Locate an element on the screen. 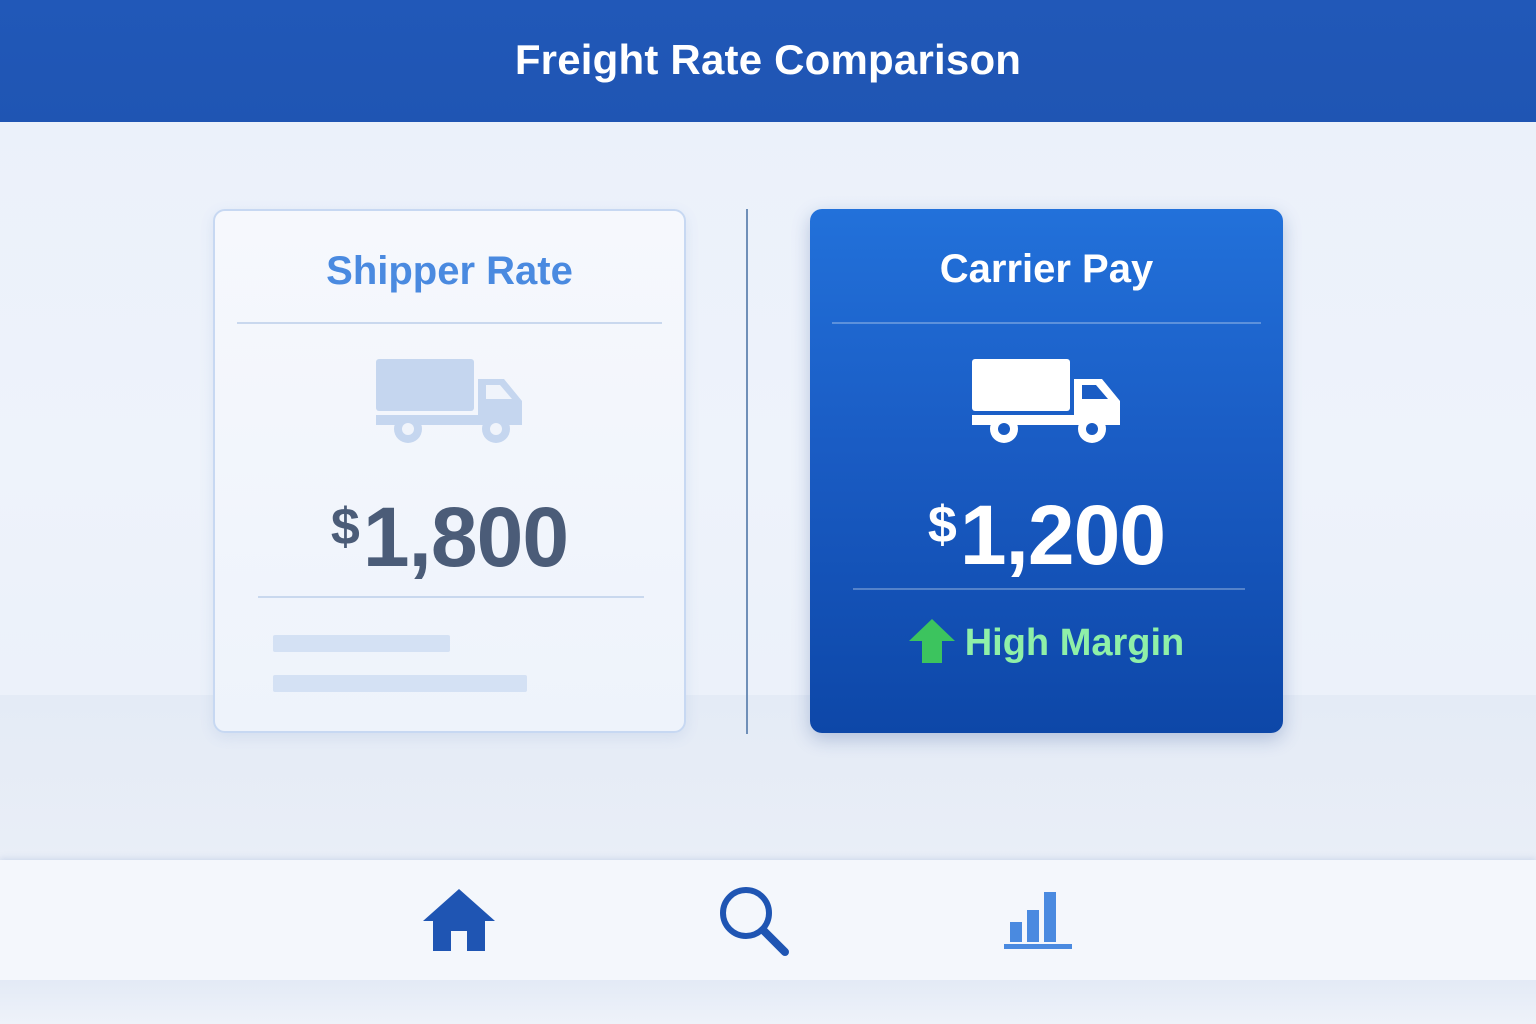 This screenshot has width=1536, height=1024. home-icon is located at coordinates (459, 922).